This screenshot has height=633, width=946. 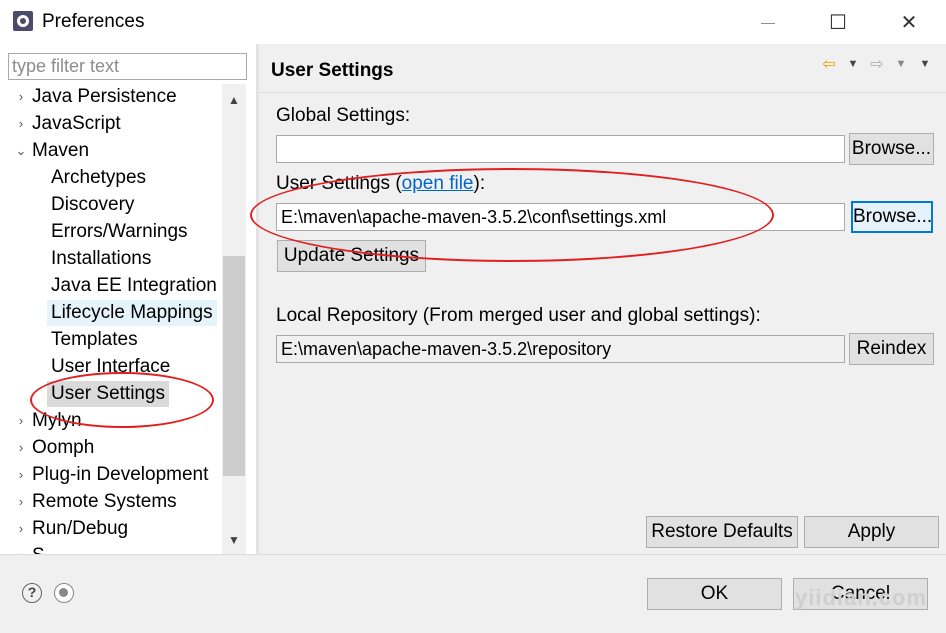 I want to click on tree-item-mylyn: › Mylyn, so click(x=50, y=421).